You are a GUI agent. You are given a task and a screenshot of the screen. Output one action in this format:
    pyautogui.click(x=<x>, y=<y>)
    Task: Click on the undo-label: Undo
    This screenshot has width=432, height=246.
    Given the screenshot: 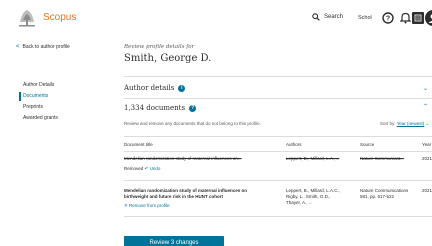 What is the action you would take?
    pyautogui.click(x=155, y=168)
    